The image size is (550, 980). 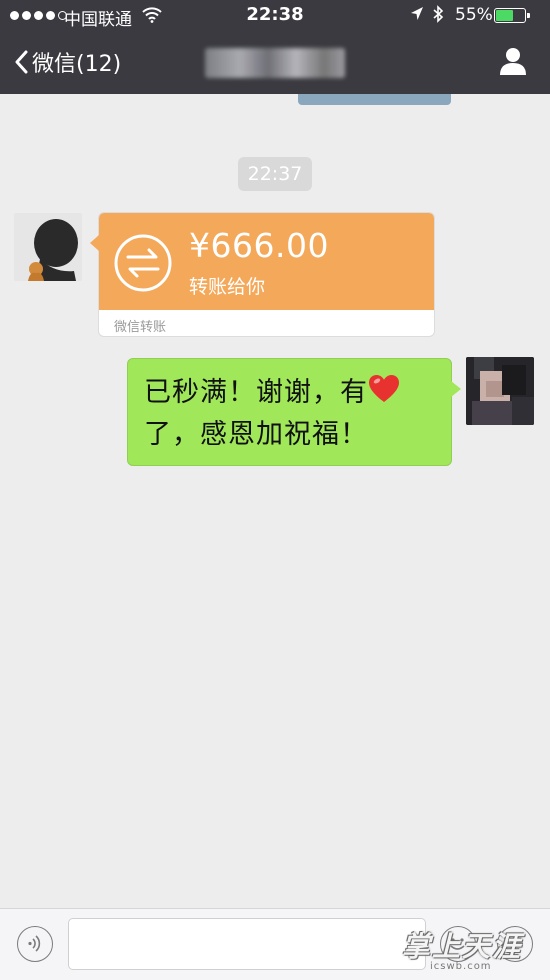 What do you see at coordinates (256, 392) in the screenshot?
I see `reply-text-part1: 已秒满！谢谢，有` at bounding box center [256, 392].